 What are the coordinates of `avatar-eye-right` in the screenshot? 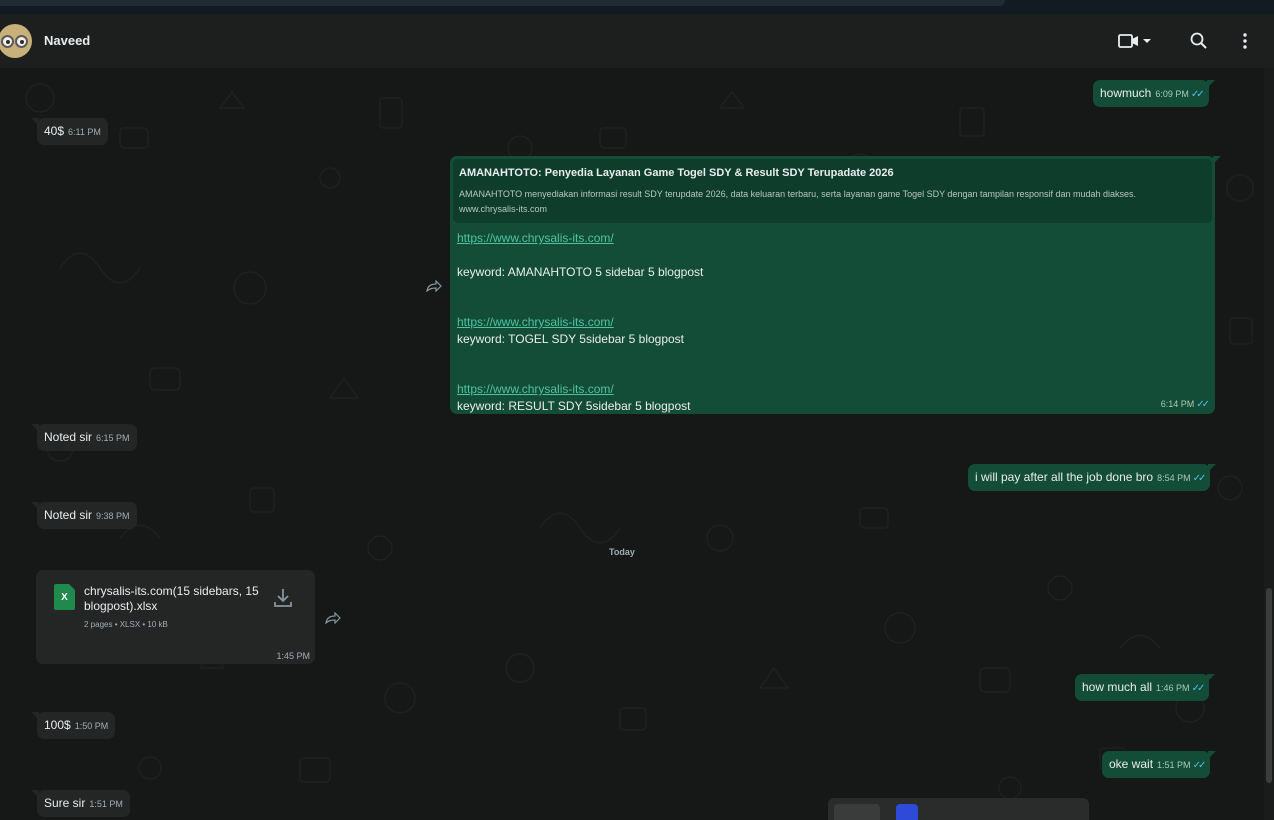 It's located at (21, 41).